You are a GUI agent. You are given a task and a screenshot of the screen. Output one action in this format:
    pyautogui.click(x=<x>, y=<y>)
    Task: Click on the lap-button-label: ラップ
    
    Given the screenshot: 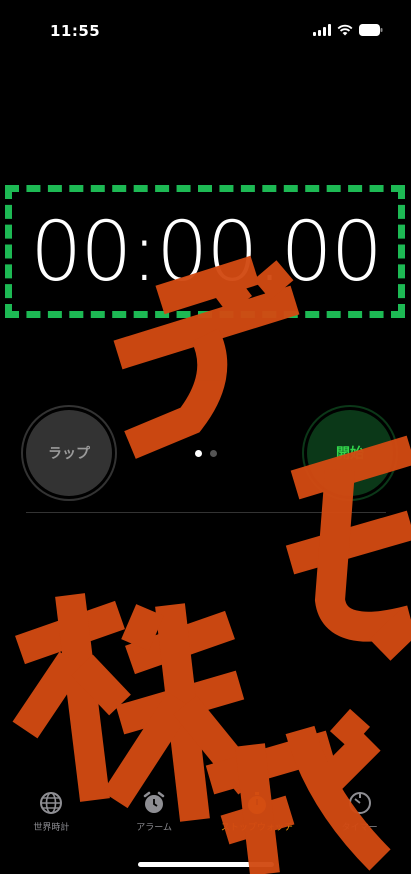 What is the action you would take?
    pyautogui.click(x=69, y=454)
    